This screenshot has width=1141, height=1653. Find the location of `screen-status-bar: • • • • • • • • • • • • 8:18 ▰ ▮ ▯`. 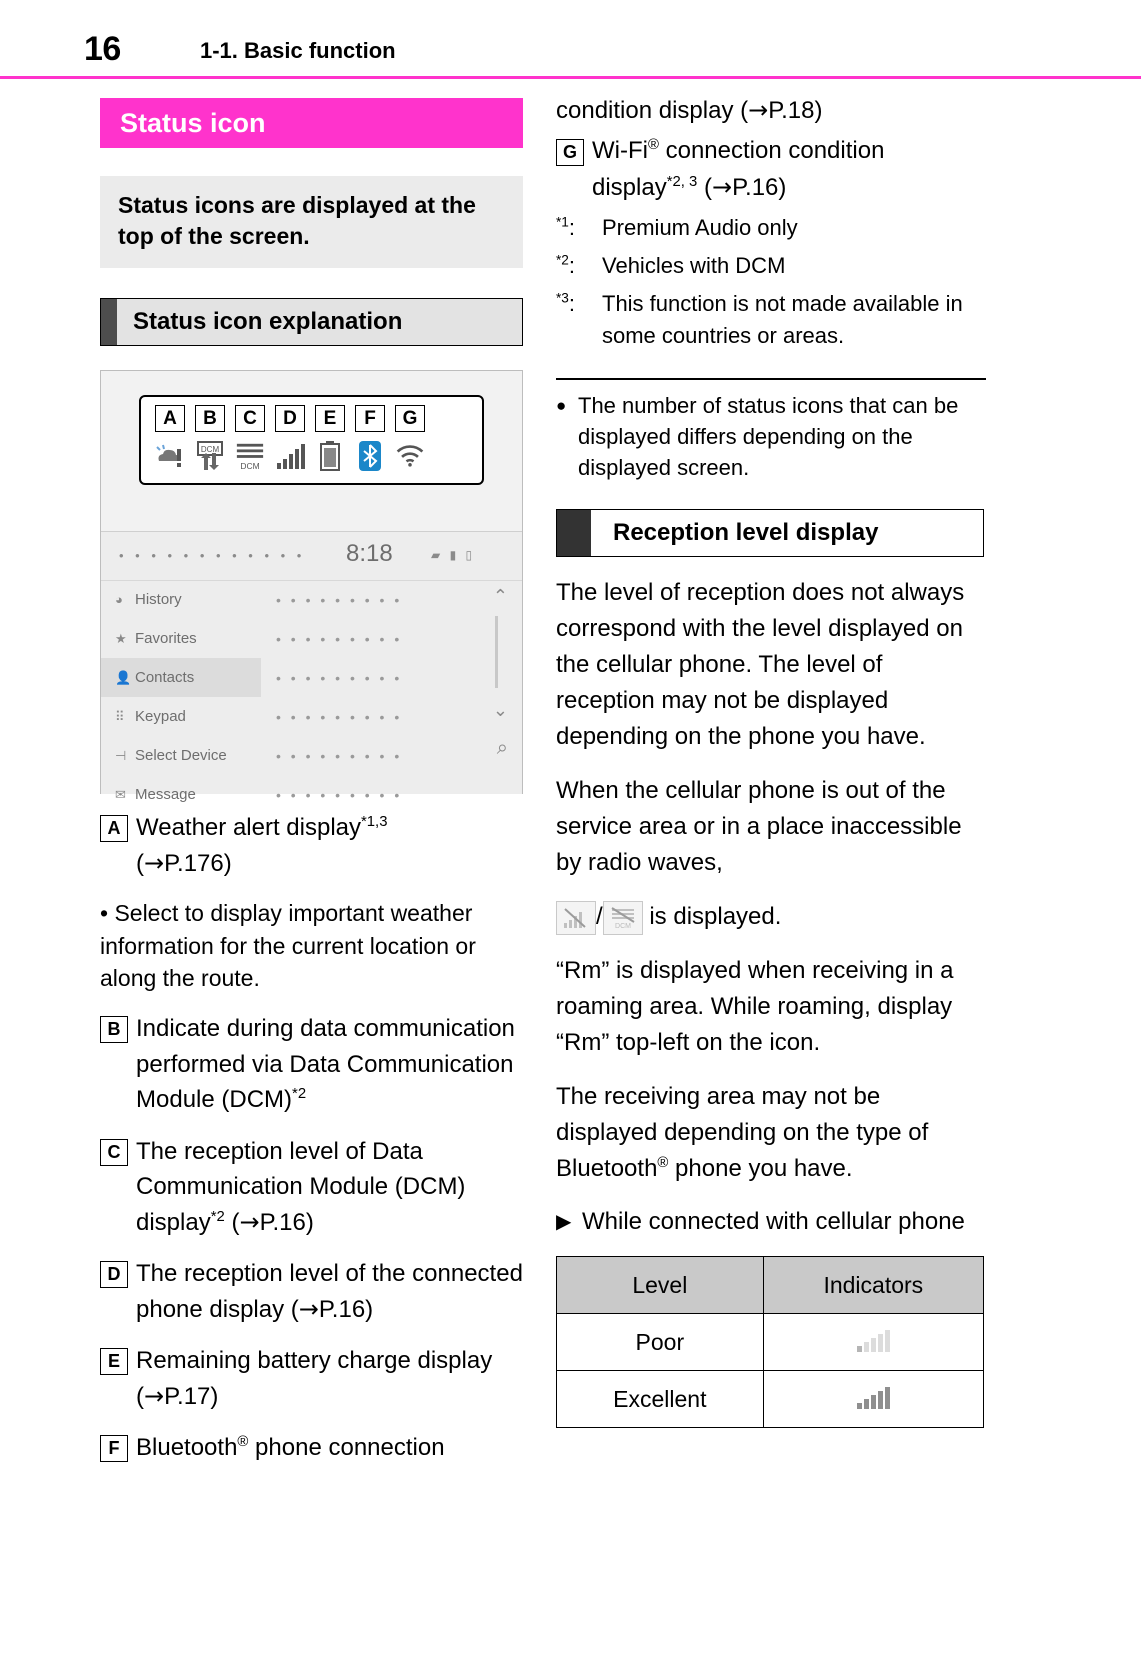

screen-status-bar: • • • • • • • • • • • • 8:18 ▰ ▮ ▯ is located at coordinates (311, 557).